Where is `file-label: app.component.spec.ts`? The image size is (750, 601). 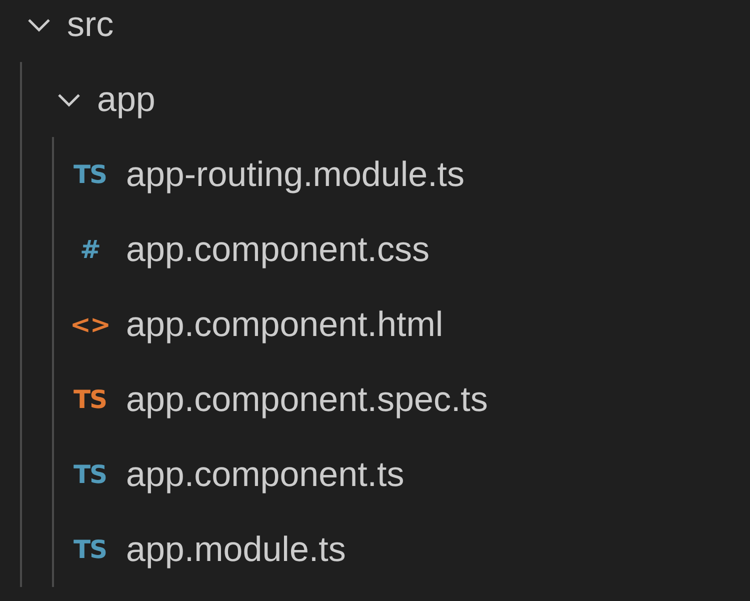
file-label: app.component.spec.ts is located at coordinates (307, 400).